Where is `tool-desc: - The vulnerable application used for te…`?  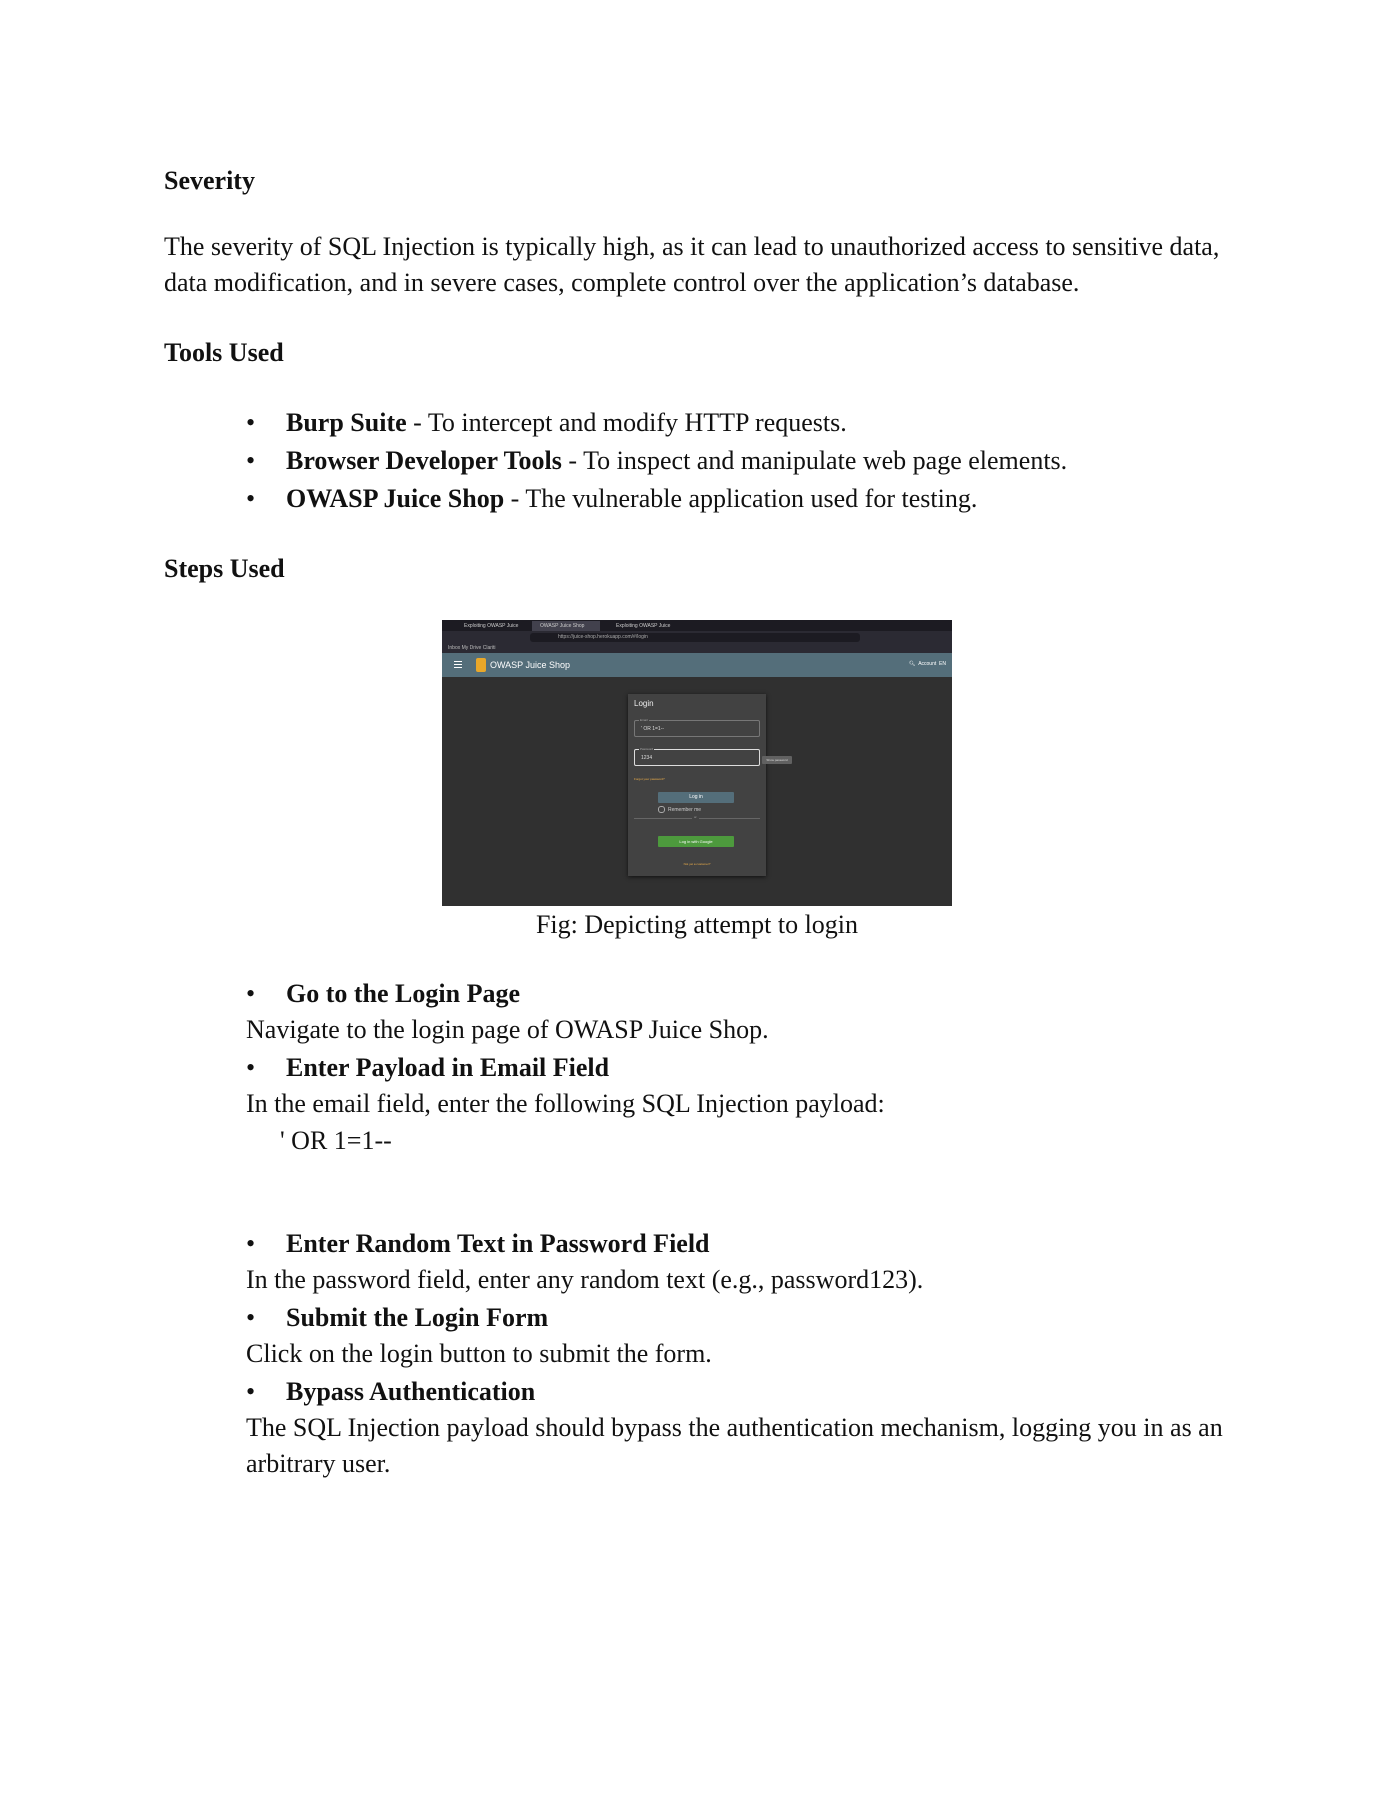 tool-desc: - The vulnerable application used for te… is located at coordinates (741, 498).